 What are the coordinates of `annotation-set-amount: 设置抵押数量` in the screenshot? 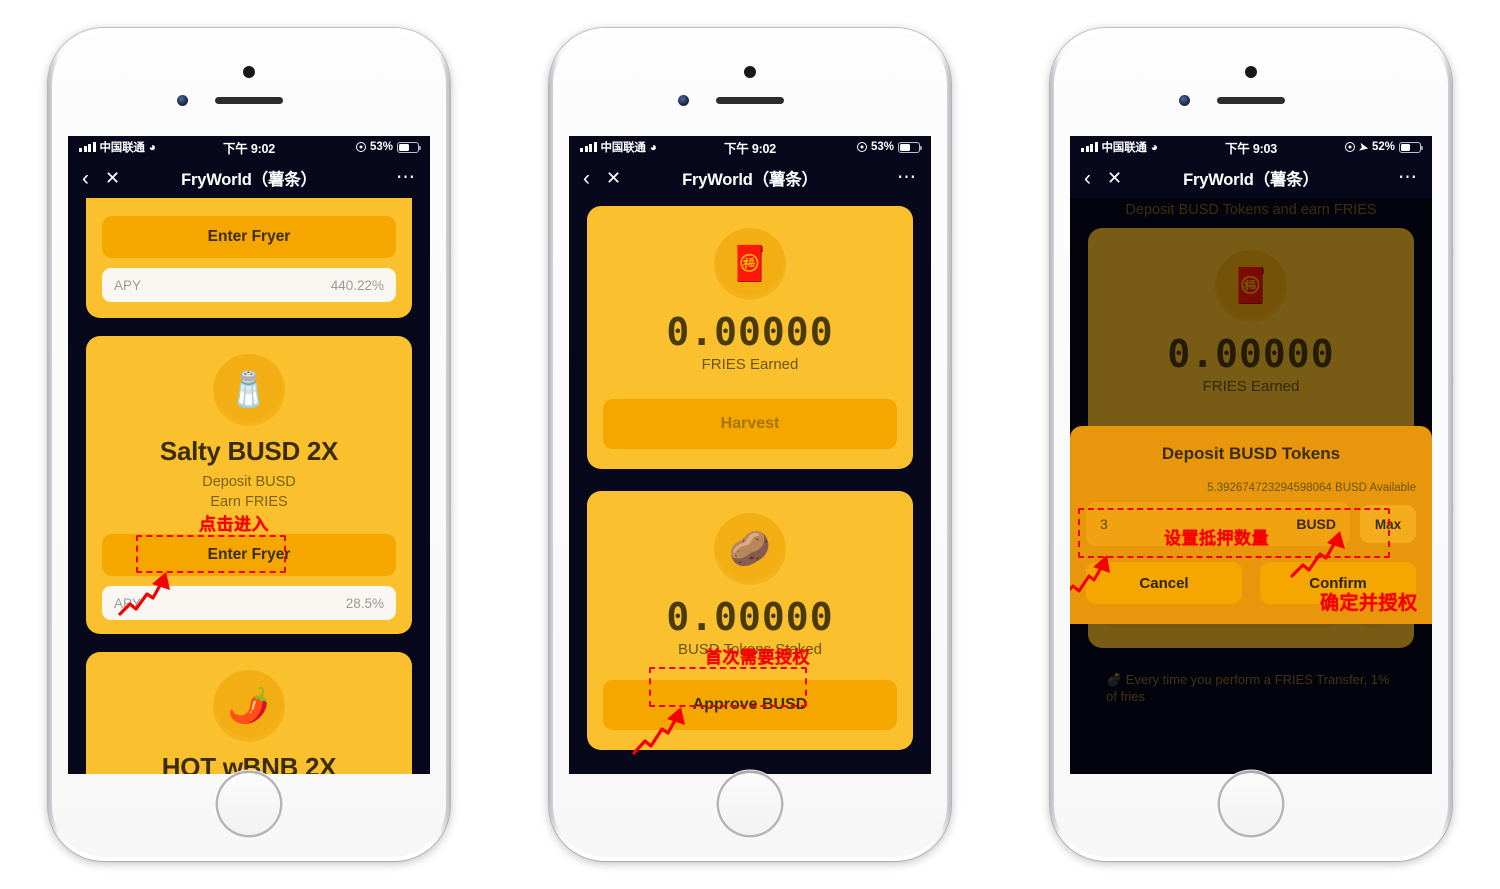 It's located at (1216, 538).